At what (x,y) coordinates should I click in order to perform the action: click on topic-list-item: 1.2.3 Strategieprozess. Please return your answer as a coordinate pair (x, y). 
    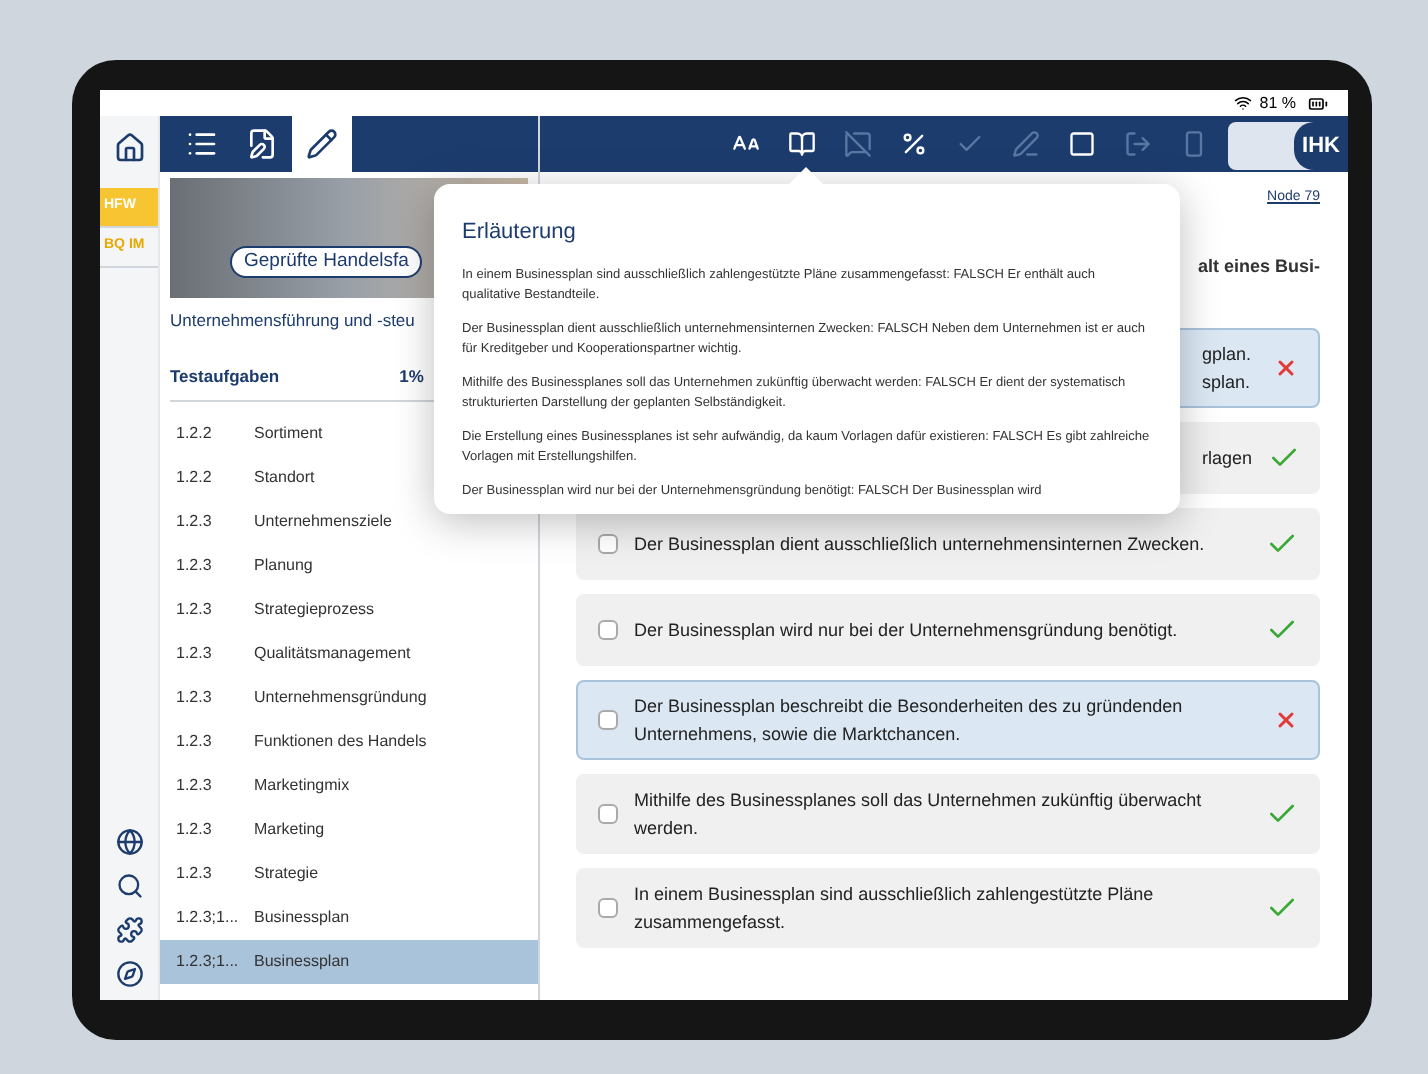
    Looking at the image, I should click on (349, 609).